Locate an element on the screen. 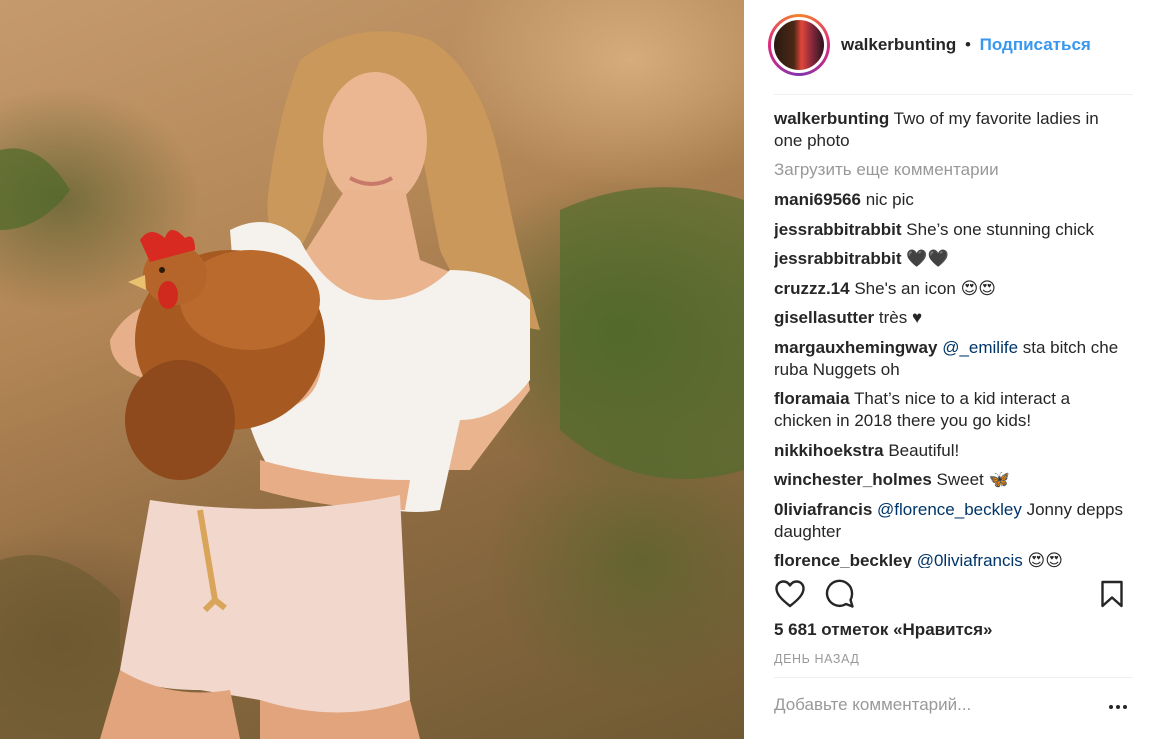 The image size is (1150, 739). comment-username: winchester_holmes is located at coordinates (853, 479).